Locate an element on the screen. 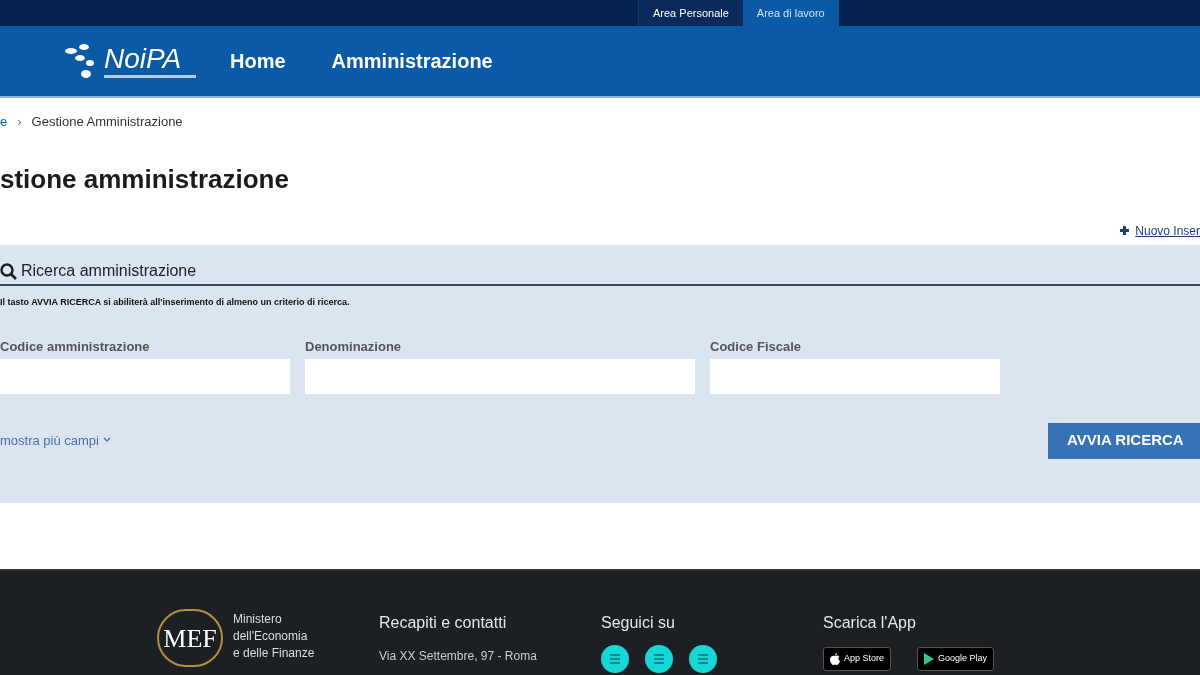 This screenshot has height=675, width=1200. nav-link: Amministrazione is located at coordinates (412, 61).